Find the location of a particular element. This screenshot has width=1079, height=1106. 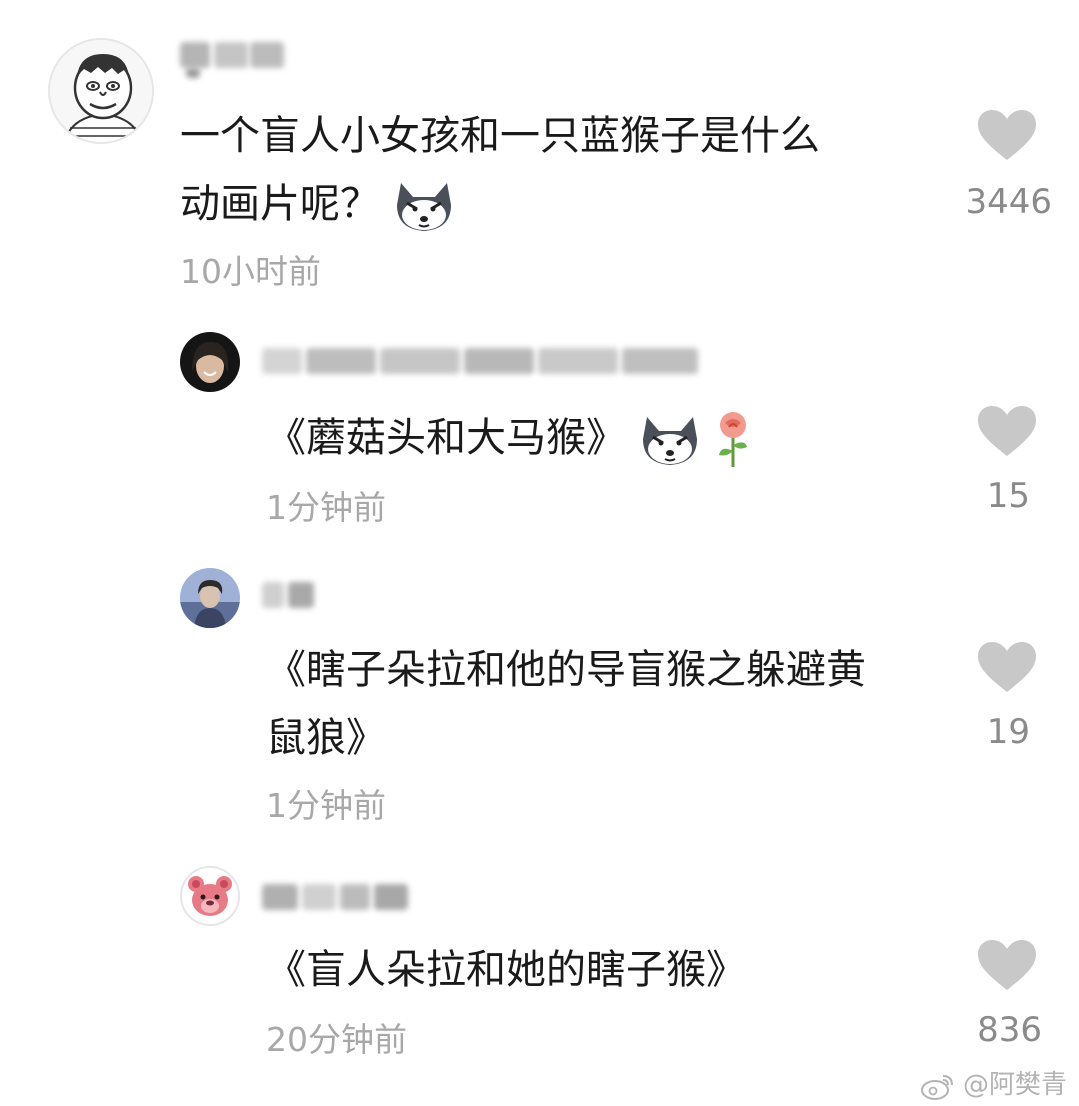

comment-text: 鼠狼》 is located at coordinates (326, 738).